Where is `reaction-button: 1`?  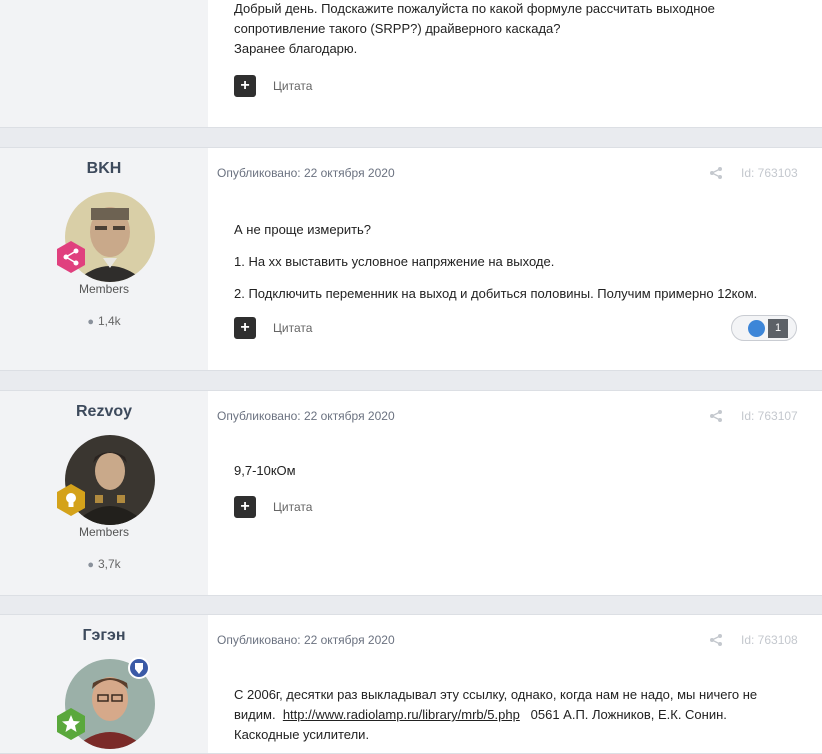
reaction-button: 1 is located at coordinates (764, 328).